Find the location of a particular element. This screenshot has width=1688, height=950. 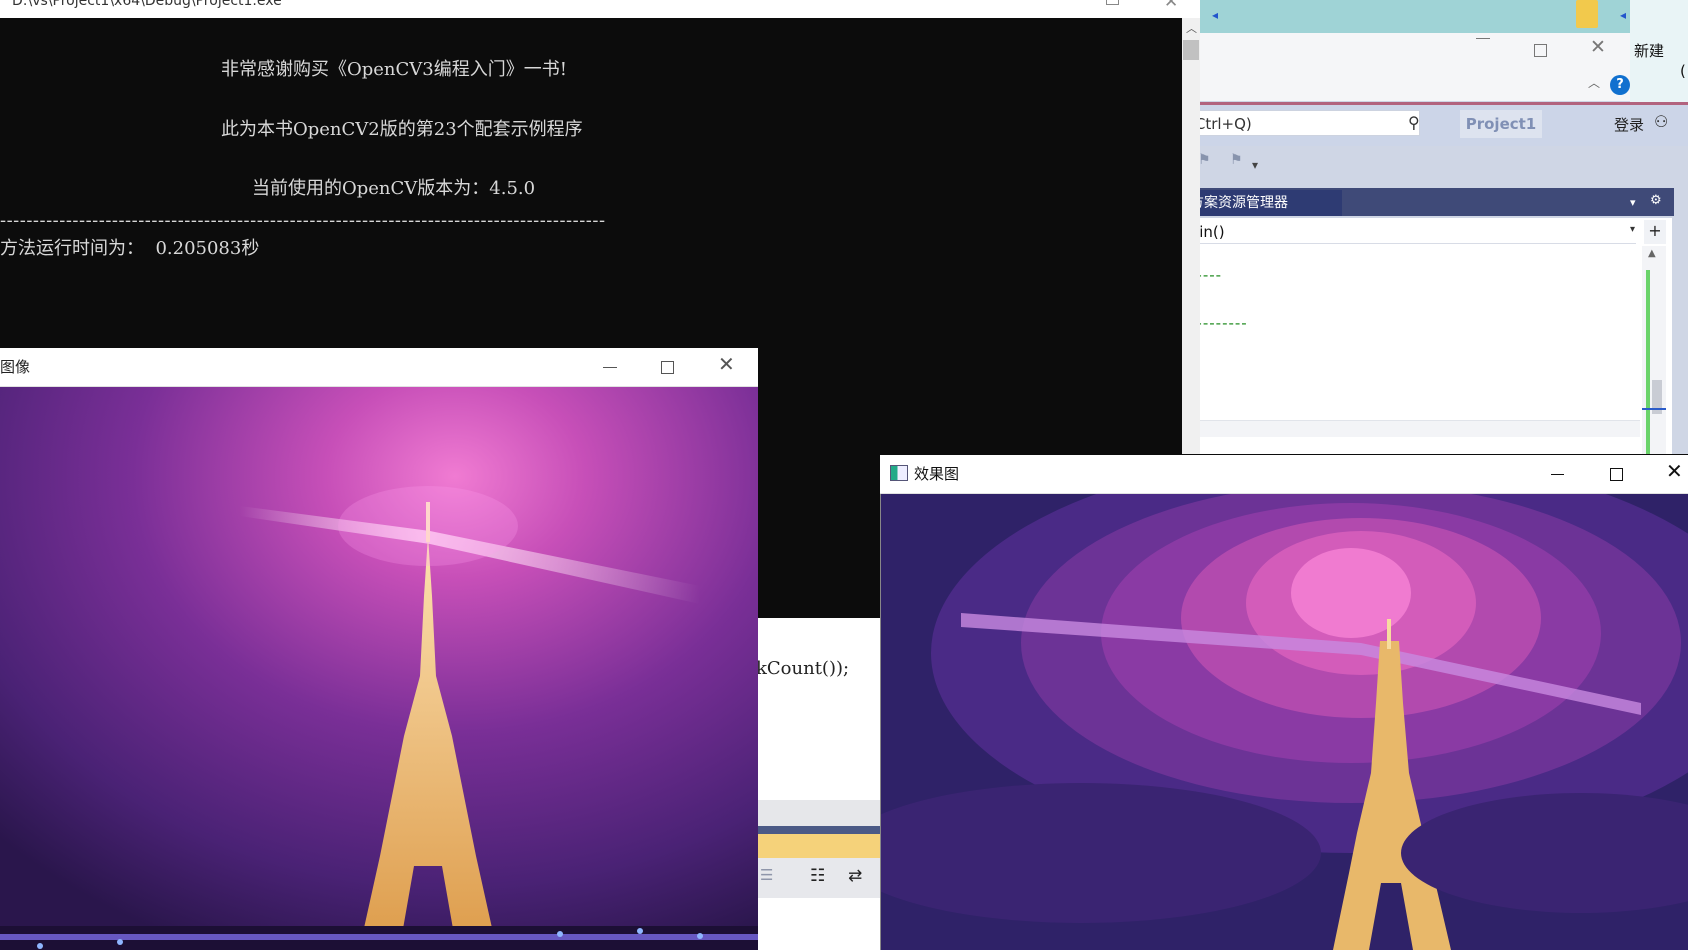

scroll-up-icon: ▲ is located at coordinates (1652, 253).